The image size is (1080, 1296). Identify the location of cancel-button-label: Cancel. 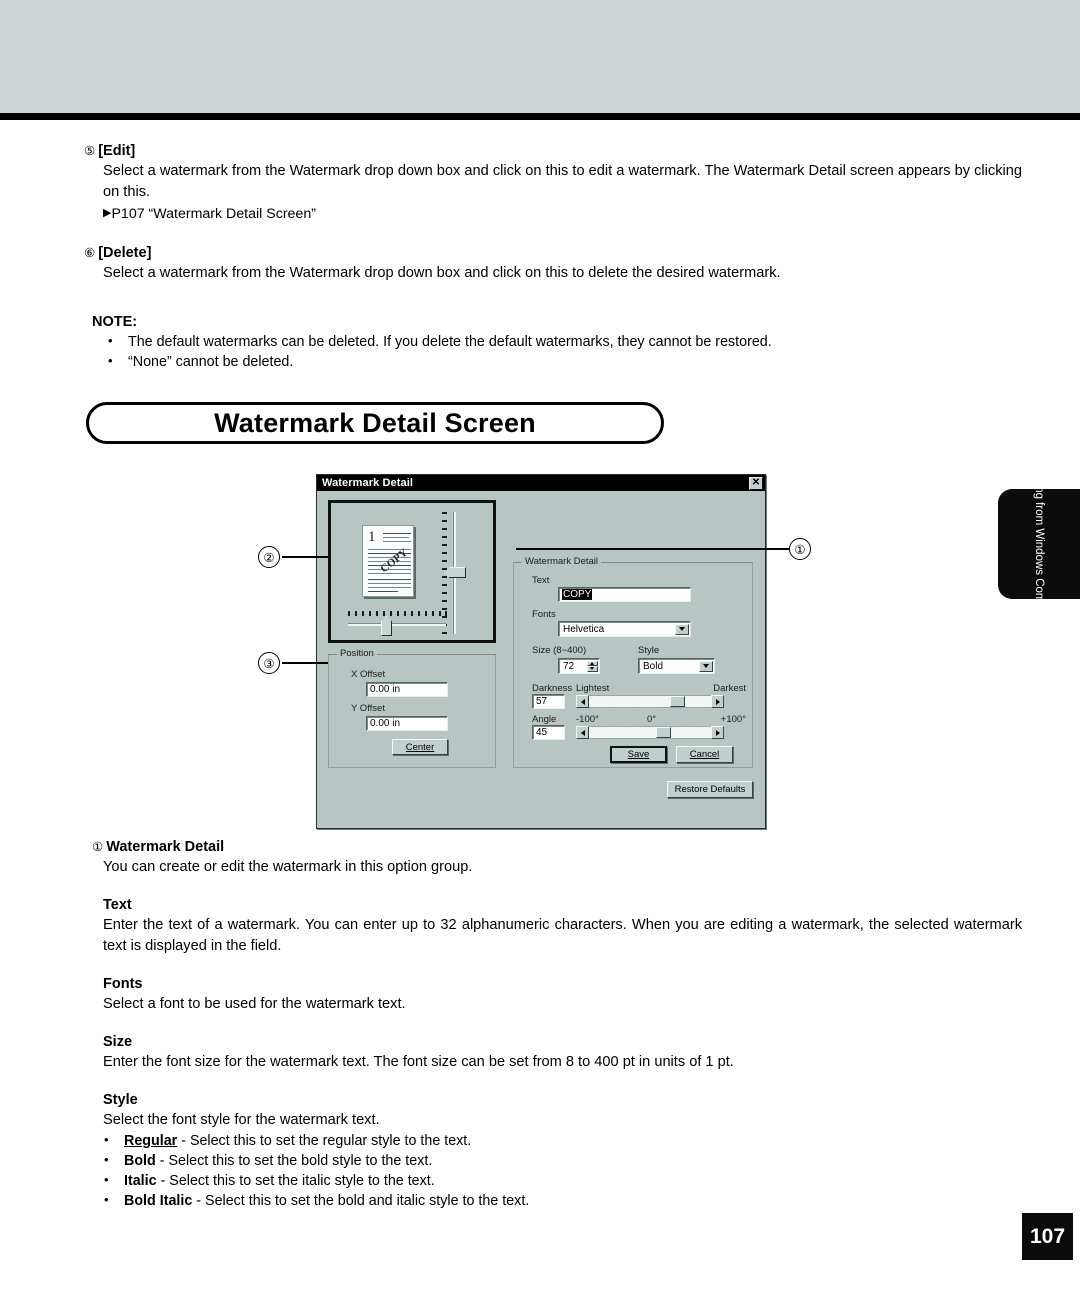
(704, 754).